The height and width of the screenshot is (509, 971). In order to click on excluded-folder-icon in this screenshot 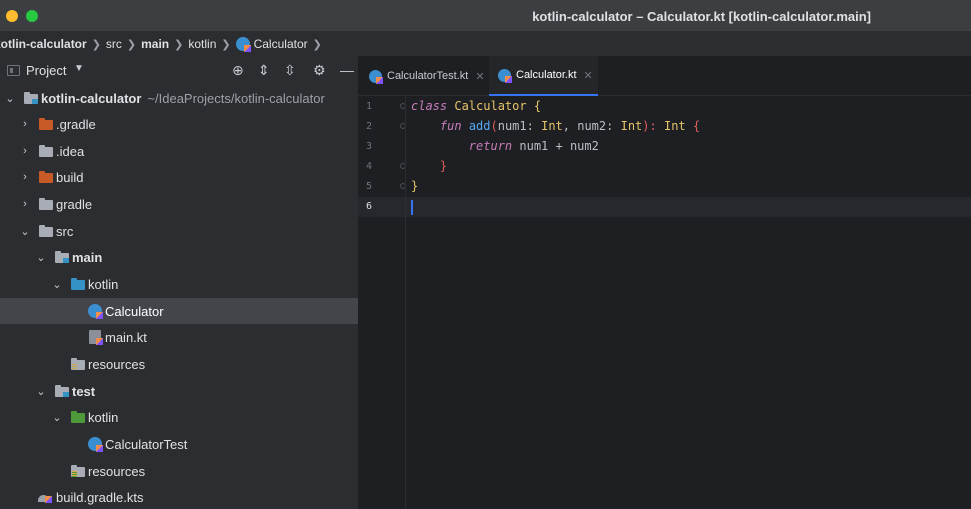, I will do `click(46, 177)`.